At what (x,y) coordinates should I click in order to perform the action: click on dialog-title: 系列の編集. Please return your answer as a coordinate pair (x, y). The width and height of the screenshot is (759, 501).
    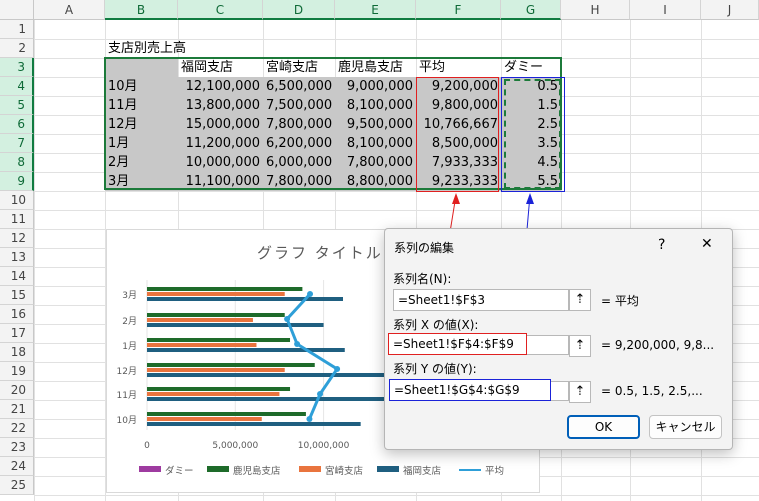
    Looking at the image, I should click on (424, 248).